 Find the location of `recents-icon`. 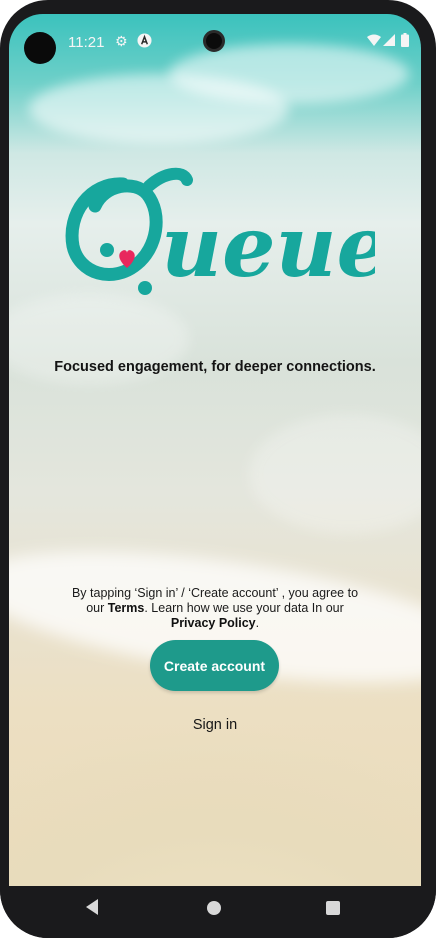

recents-icon is located at coordinates (333, 908).